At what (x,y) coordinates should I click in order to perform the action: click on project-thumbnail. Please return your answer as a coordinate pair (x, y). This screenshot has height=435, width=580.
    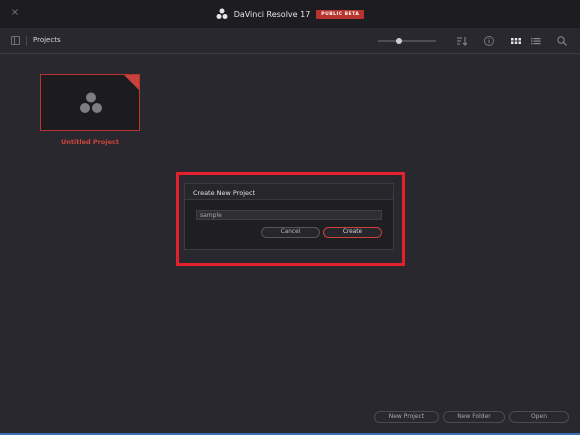
    Looking at the image, I should click on (90, 102).